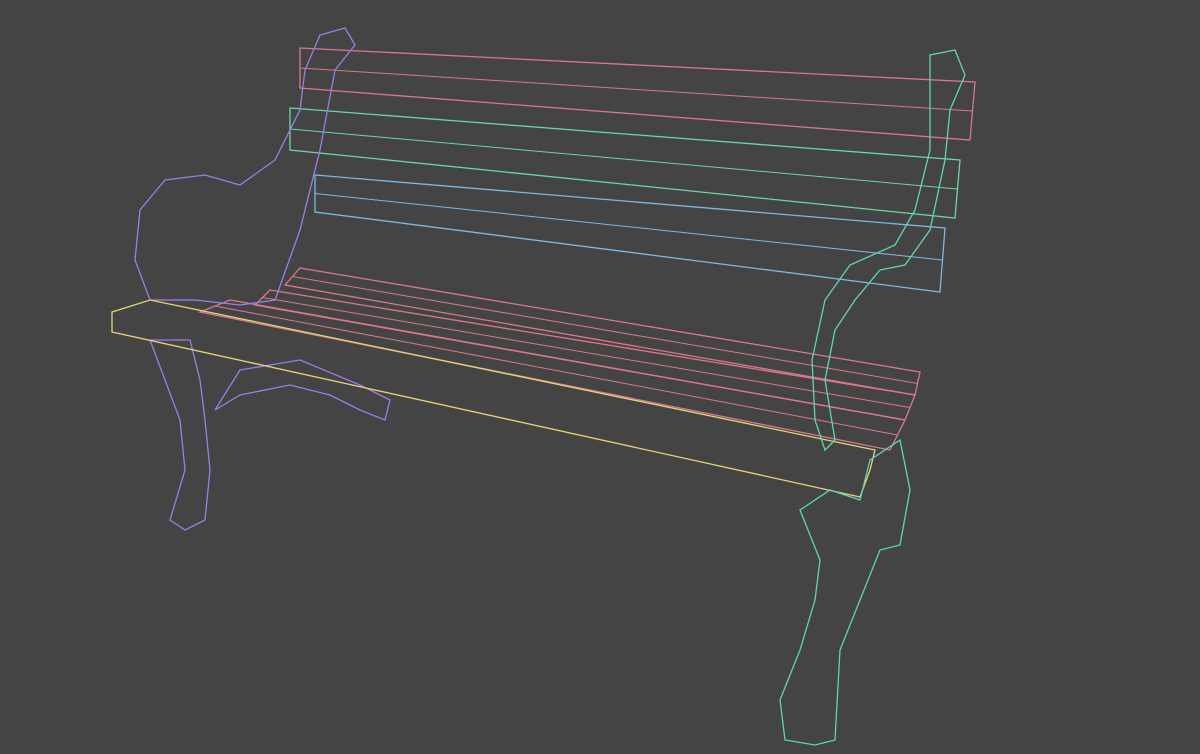  Describe the element at coordinates (636, 89) in the screenshot. I see `back-slat-1-edge` at that location.